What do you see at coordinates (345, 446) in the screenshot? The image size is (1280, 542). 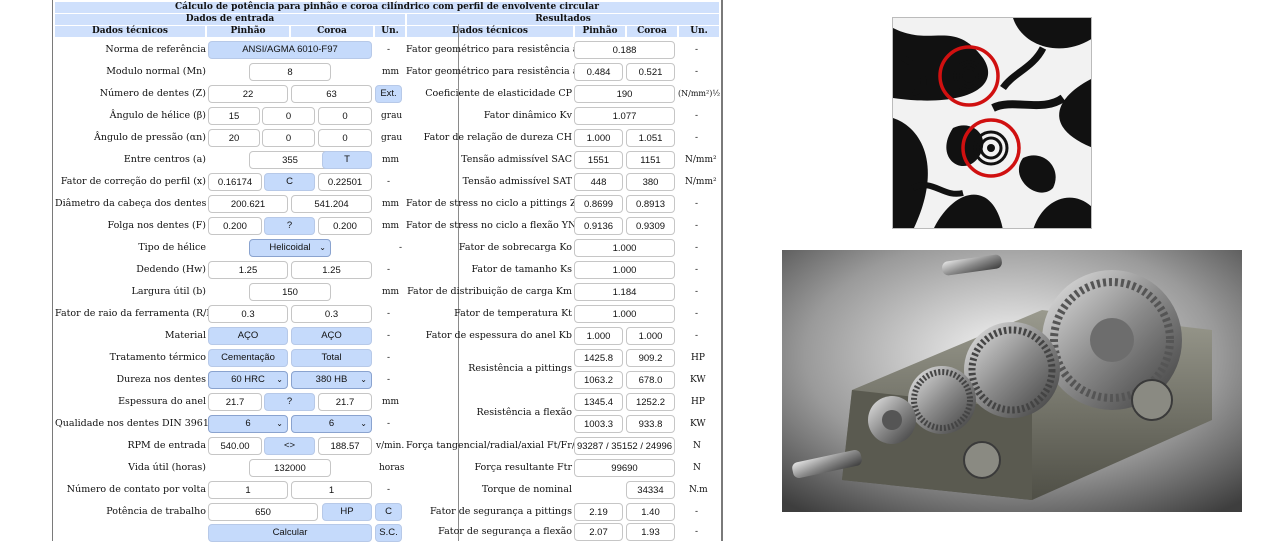 I see `rpm-gear-input: 188.57` at bounding box center [345, 446].